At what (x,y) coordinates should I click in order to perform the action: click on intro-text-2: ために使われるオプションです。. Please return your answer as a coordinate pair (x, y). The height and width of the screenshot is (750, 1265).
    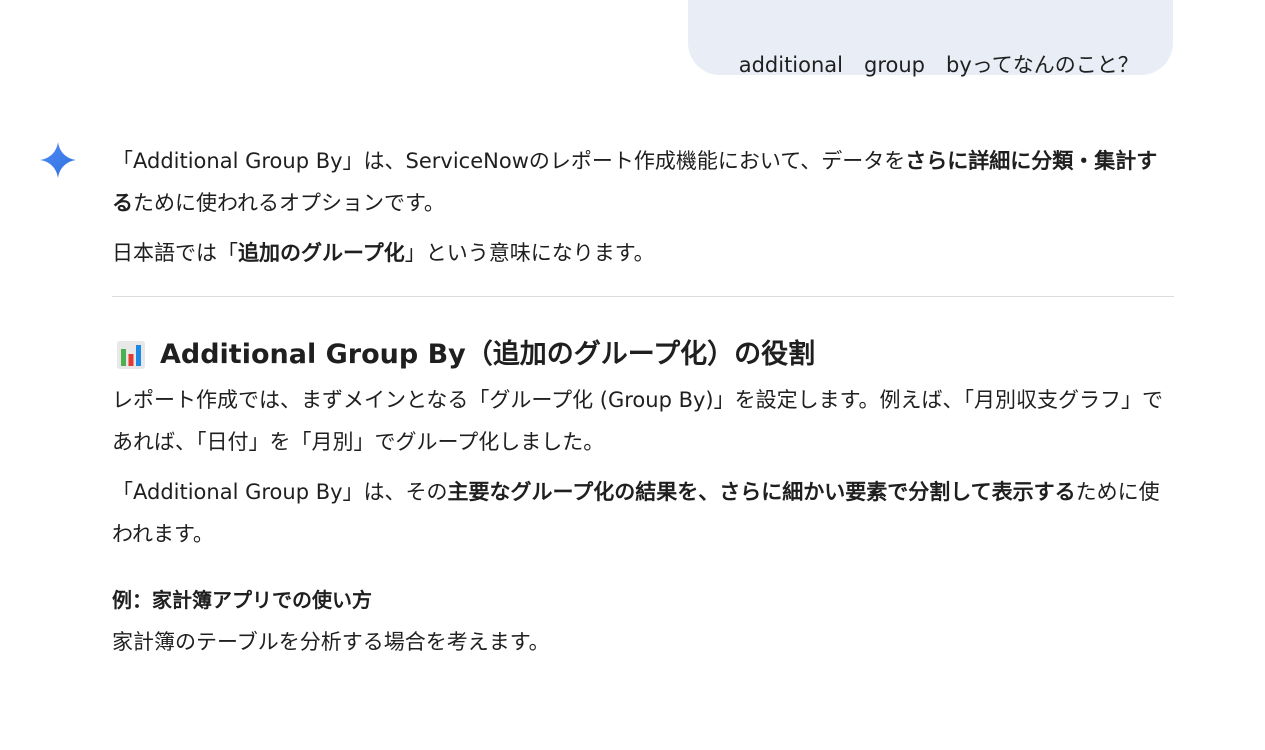
    Looking at the image, I should click on (289, 203).